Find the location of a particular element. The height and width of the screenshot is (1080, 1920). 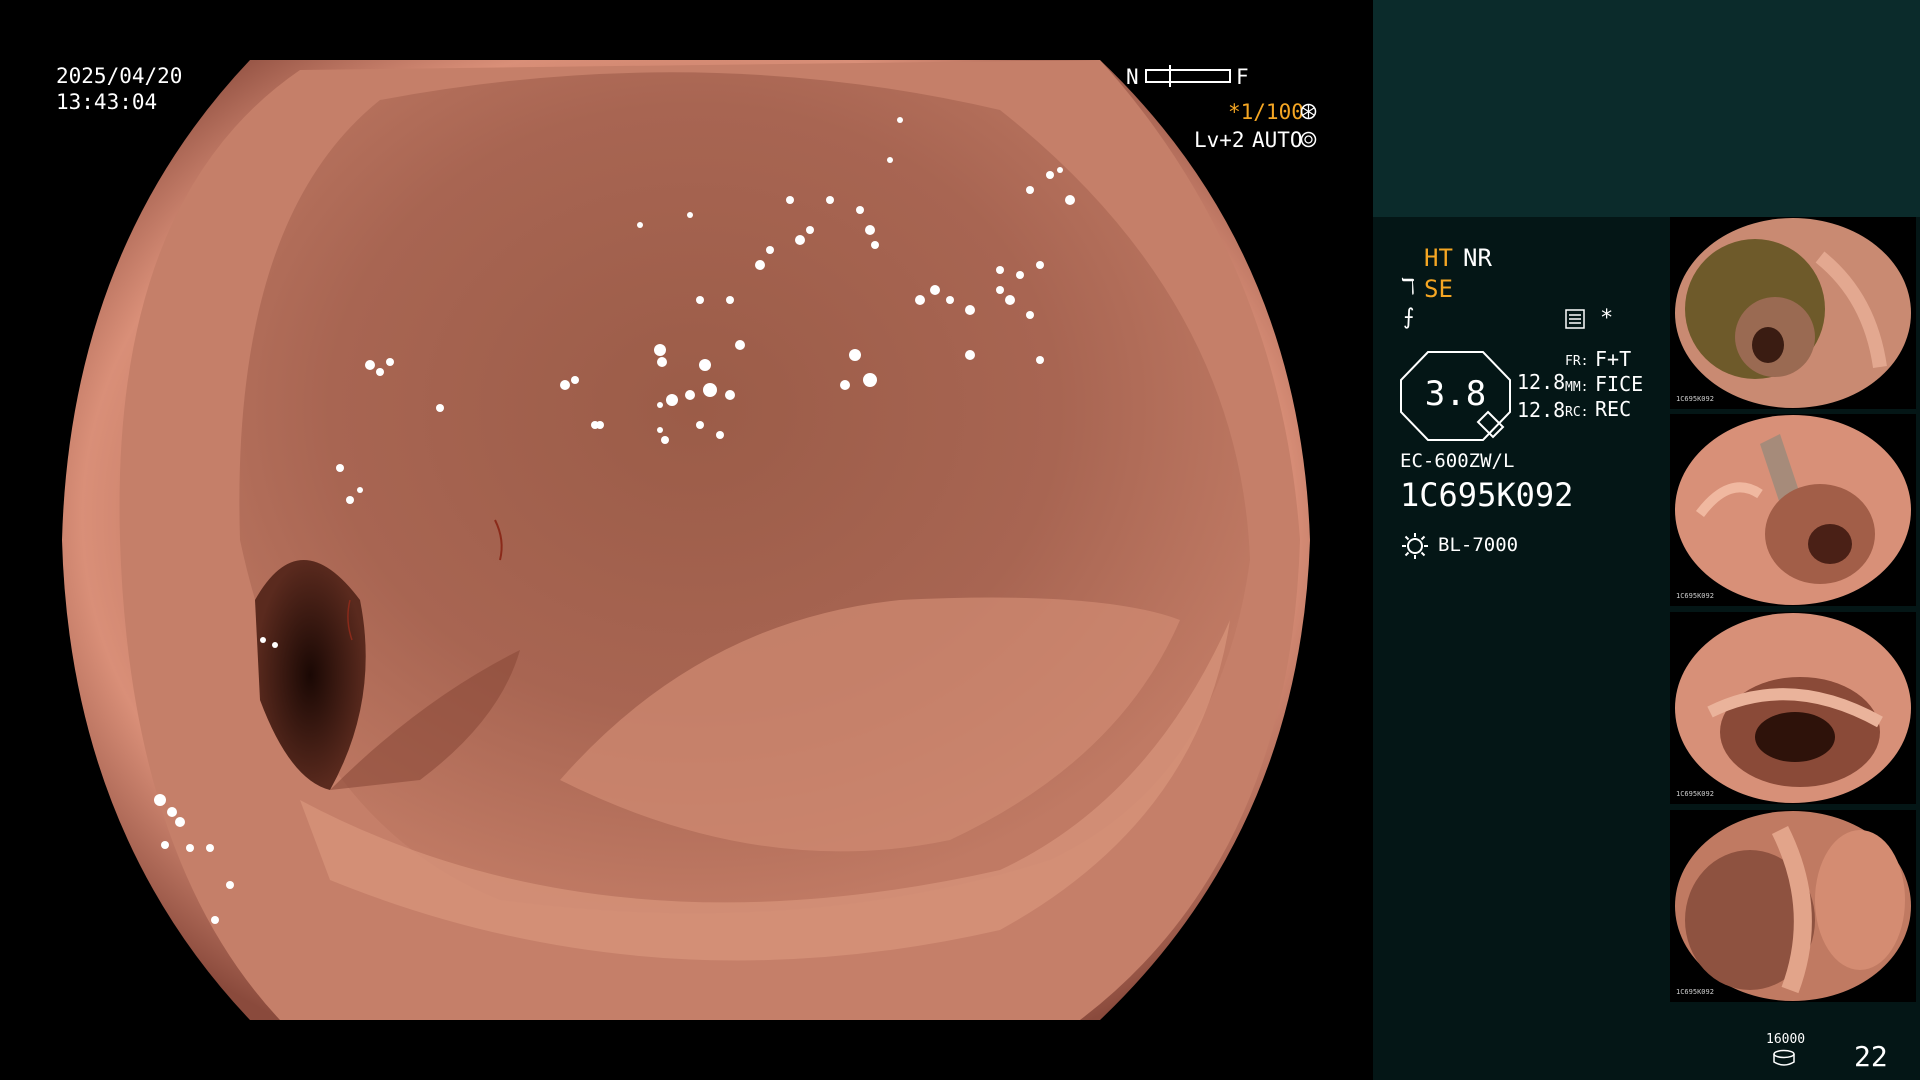

nr-label: NR is located at coordinates (1477, 258).